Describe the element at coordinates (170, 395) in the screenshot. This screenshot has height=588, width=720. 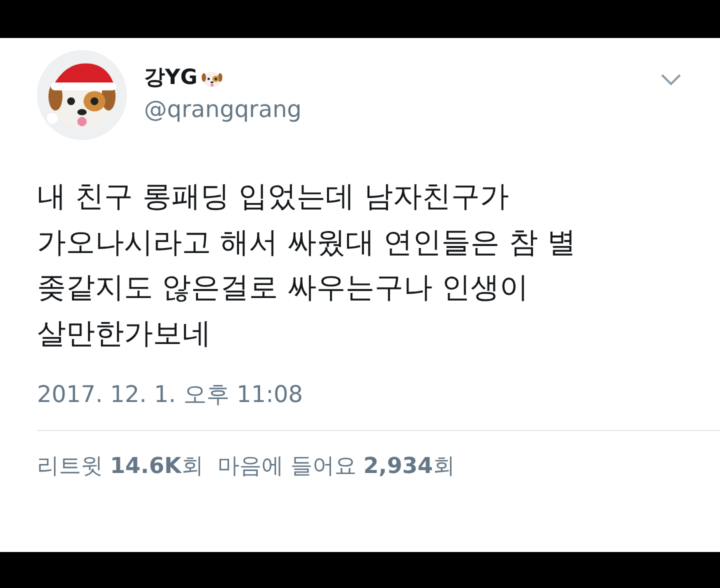
I see `timestamp: 2017. 12. 1. 오후 11:08` at that location.